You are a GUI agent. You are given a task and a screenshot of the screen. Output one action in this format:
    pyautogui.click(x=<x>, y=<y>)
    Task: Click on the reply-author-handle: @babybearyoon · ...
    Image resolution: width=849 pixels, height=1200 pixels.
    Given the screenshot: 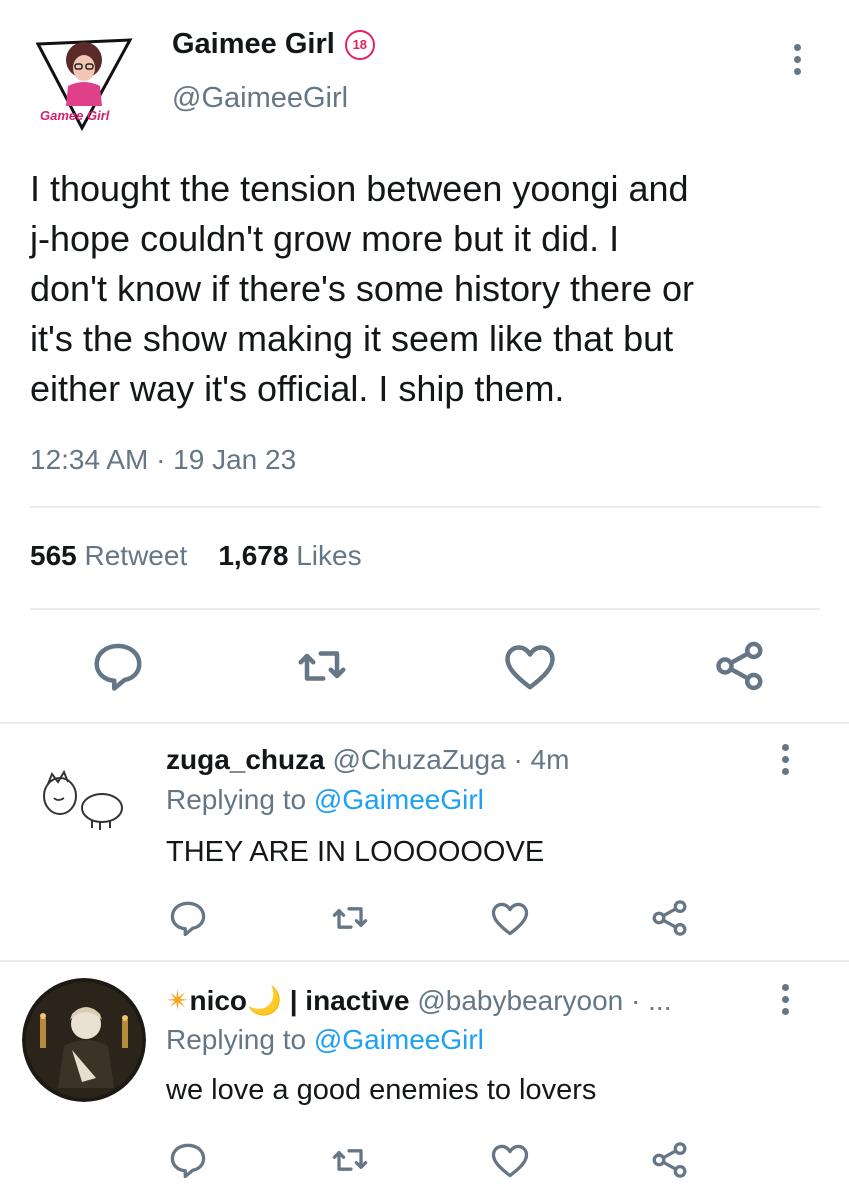 What is the action you would take?
    pyautogui.click(x=544, y=1000)
    